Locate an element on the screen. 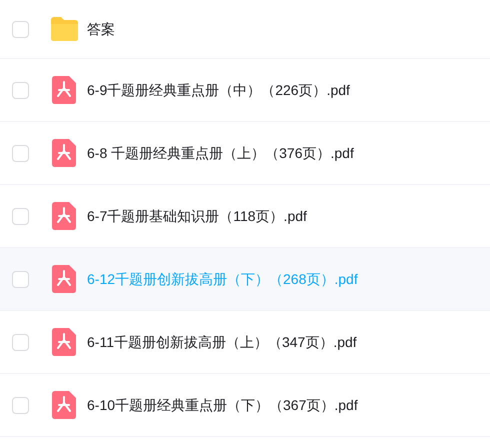 The height and width of the screenshot is (448, 490). file-name: 答案 is located at coordinates (101, 29).